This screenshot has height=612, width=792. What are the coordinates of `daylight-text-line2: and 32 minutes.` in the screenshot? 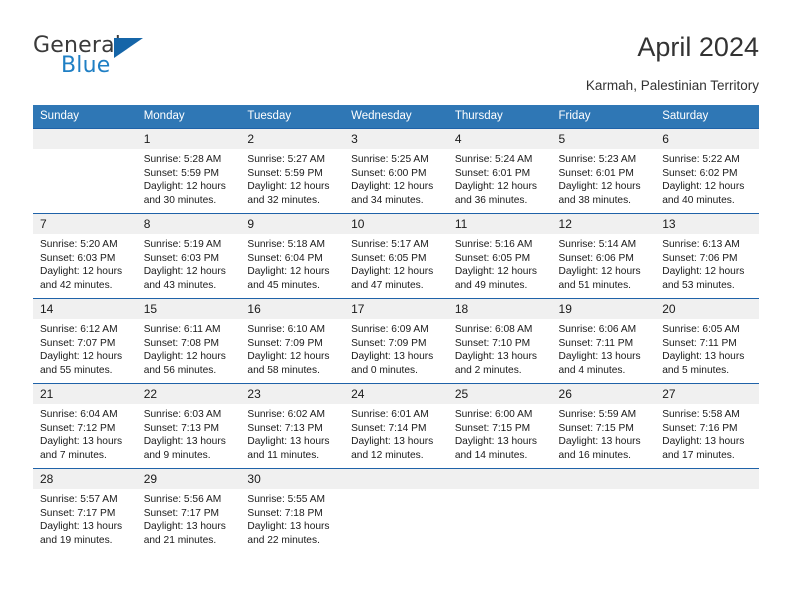 It's located at (283, 200).